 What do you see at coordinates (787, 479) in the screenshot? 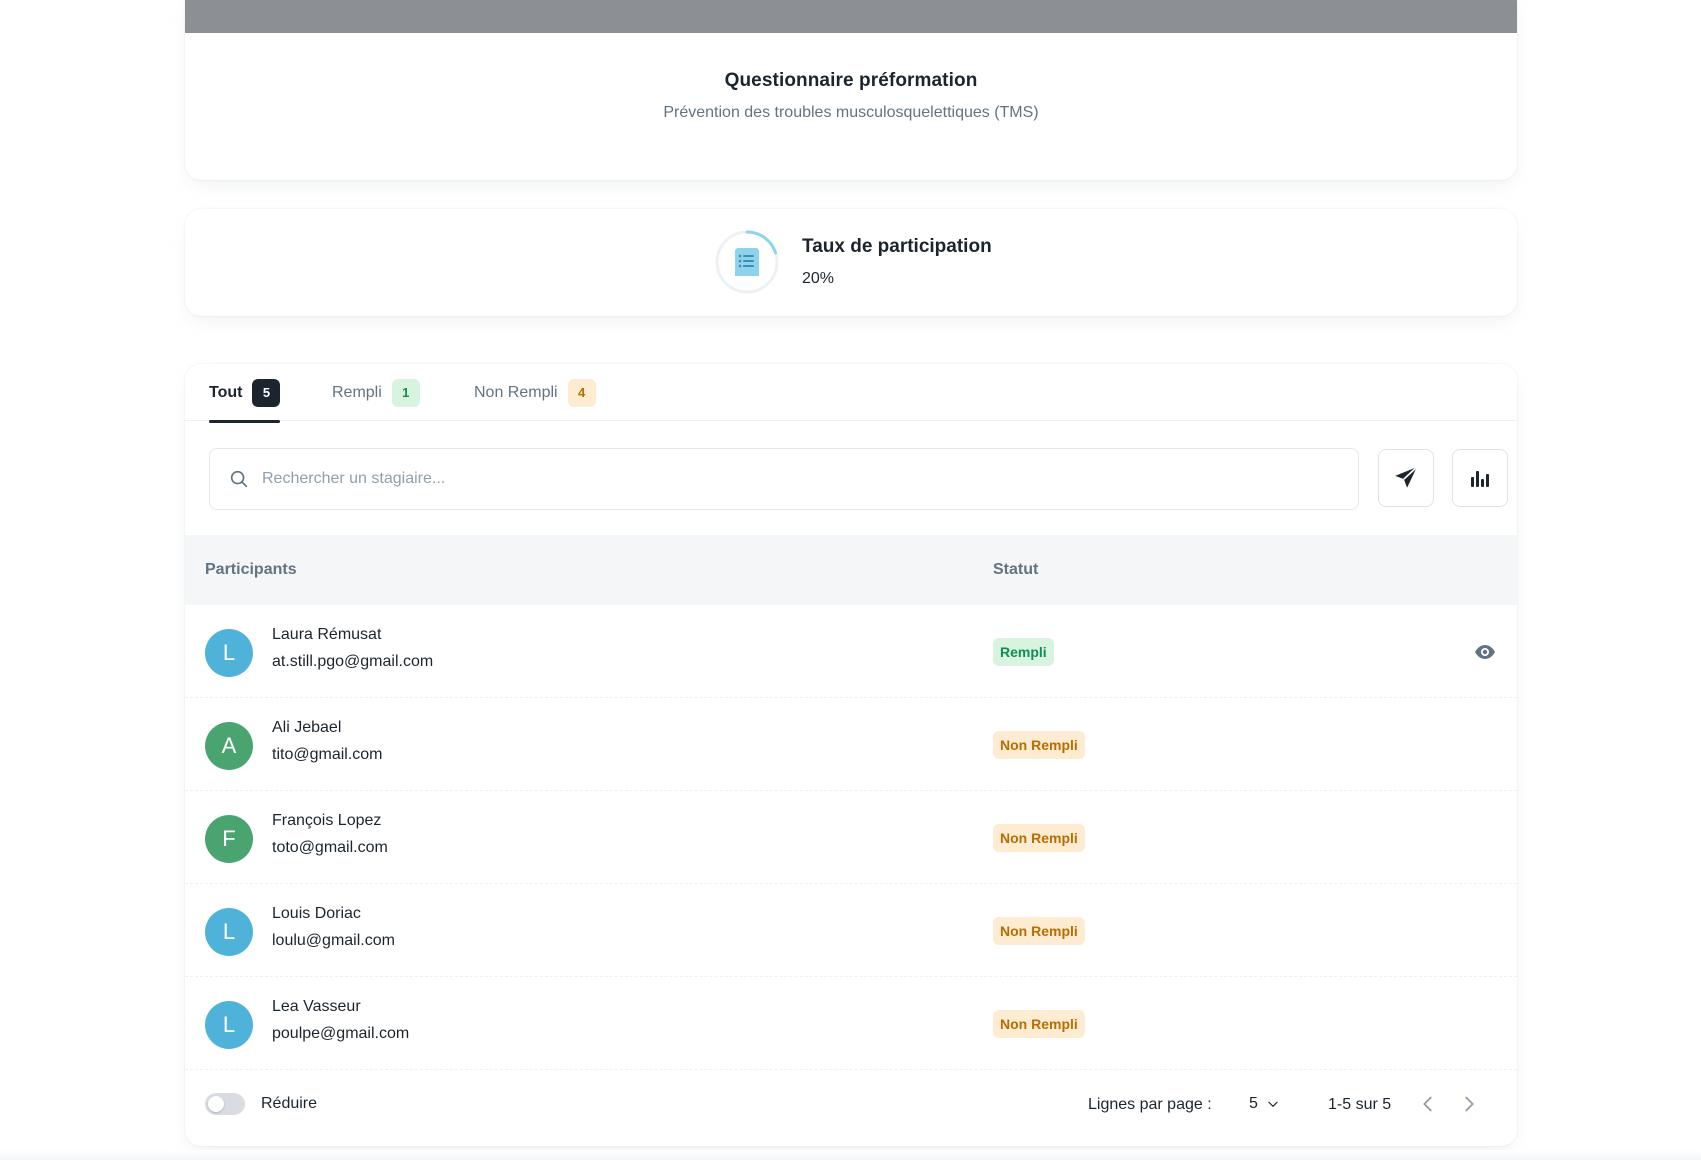
I see `search-input` at bounding box center [787, 479].